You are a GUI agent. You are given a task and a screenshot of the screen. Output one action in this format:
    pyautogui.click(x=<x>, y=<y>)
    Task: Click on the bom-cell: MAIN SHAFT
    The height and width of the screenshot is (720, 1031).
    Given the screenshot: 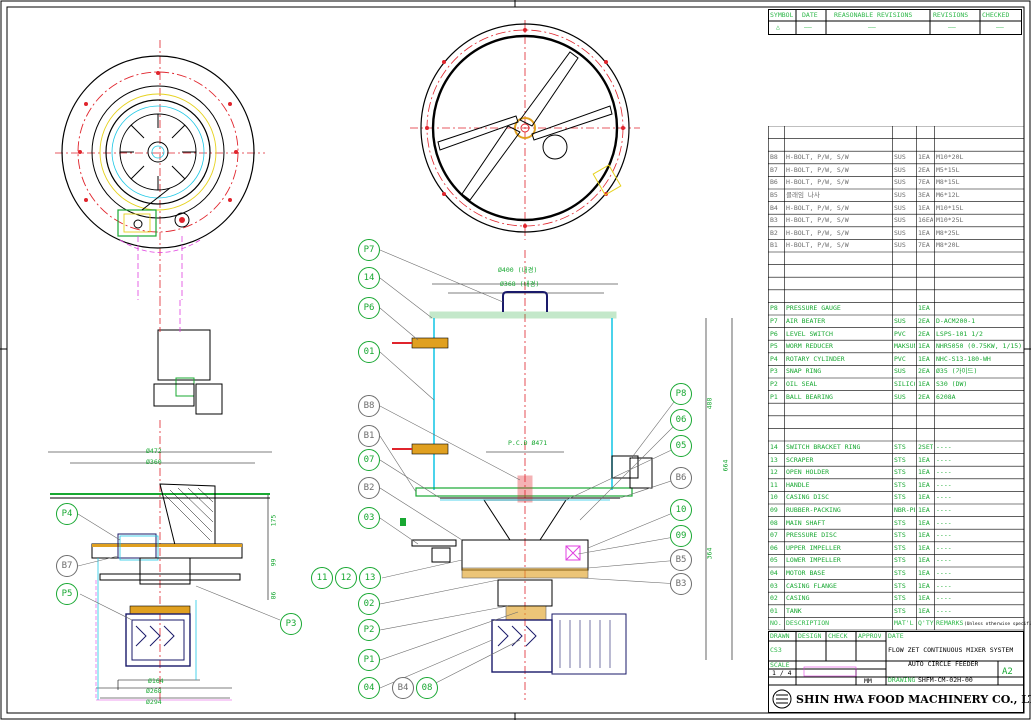 What is the action you would take?
    pyautogui.click(x=806, y=522)
    